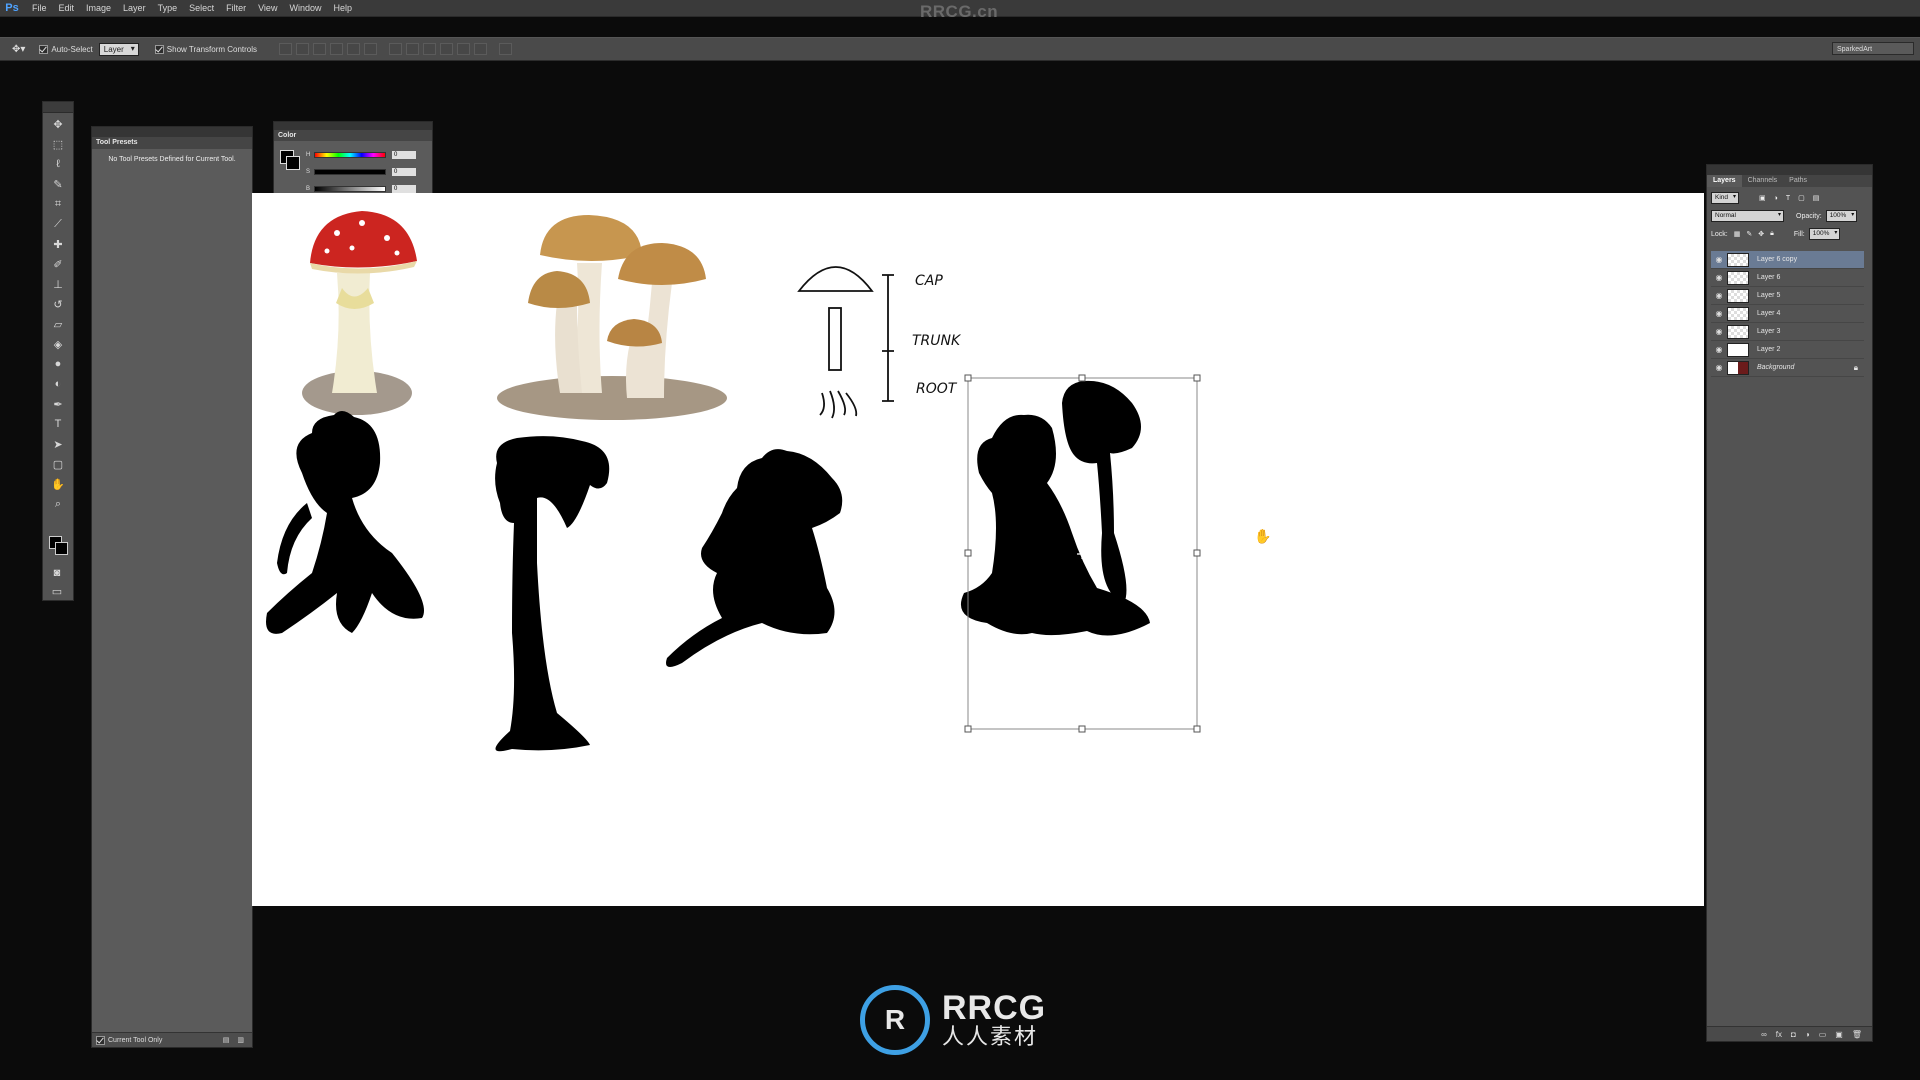 The image size is (1920, 1080). Describe the element at coordinates (320, 49) in the screenshot. I see `align-bottom-edges-icon` at that location.